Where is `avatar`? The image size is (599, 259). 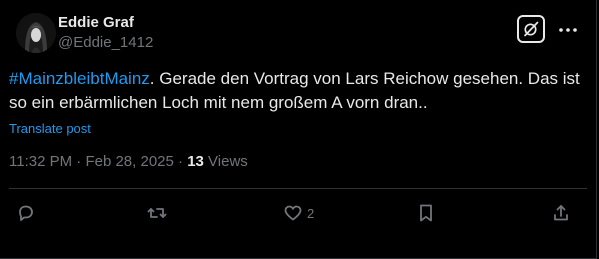
avatar is located at coordinates (36, 33).